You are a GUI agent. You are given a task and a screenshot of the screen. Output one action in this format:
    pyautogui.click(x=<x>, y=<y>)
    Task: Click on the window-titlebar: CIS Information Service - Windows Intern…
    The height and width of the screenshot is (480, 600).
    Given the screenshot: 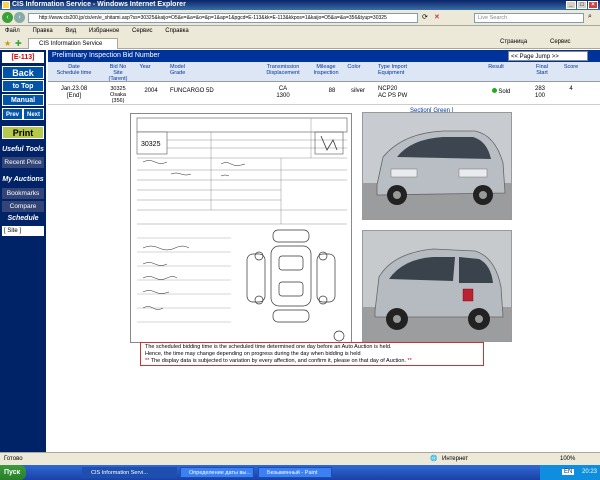 What is the action you would take?
    pyautogui.click(x=300, y=5)
    